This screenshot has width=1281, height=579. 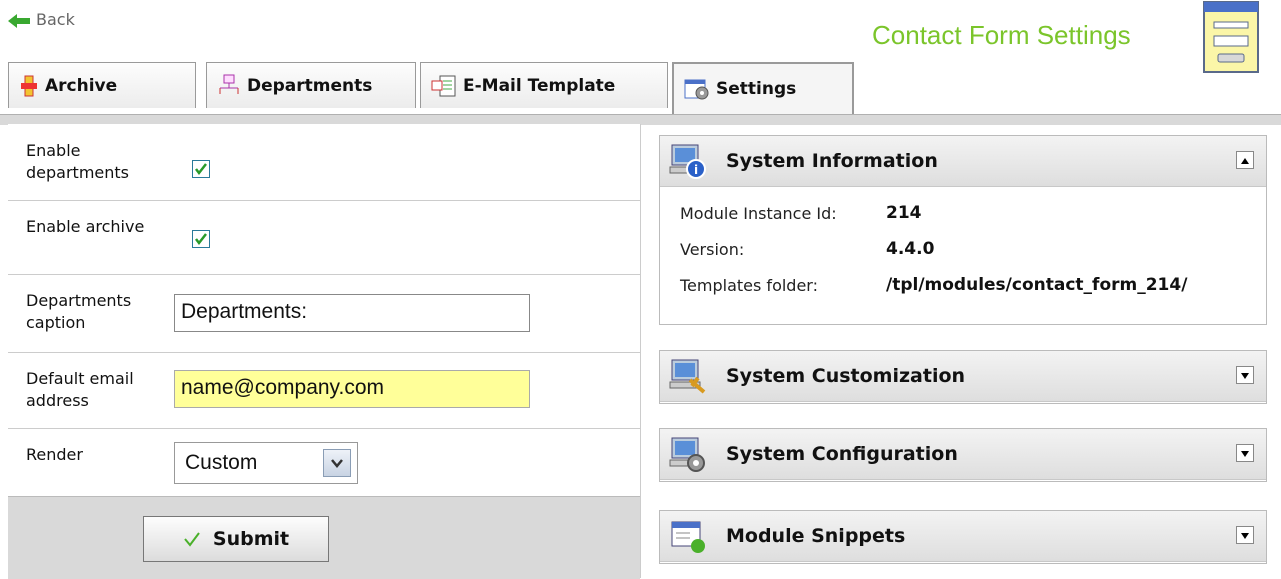 What do you see at coordinates (324, 237) in the screenshot?
I see `form-row-enable-archive: Enable archive` at bounding box center [324, 237].